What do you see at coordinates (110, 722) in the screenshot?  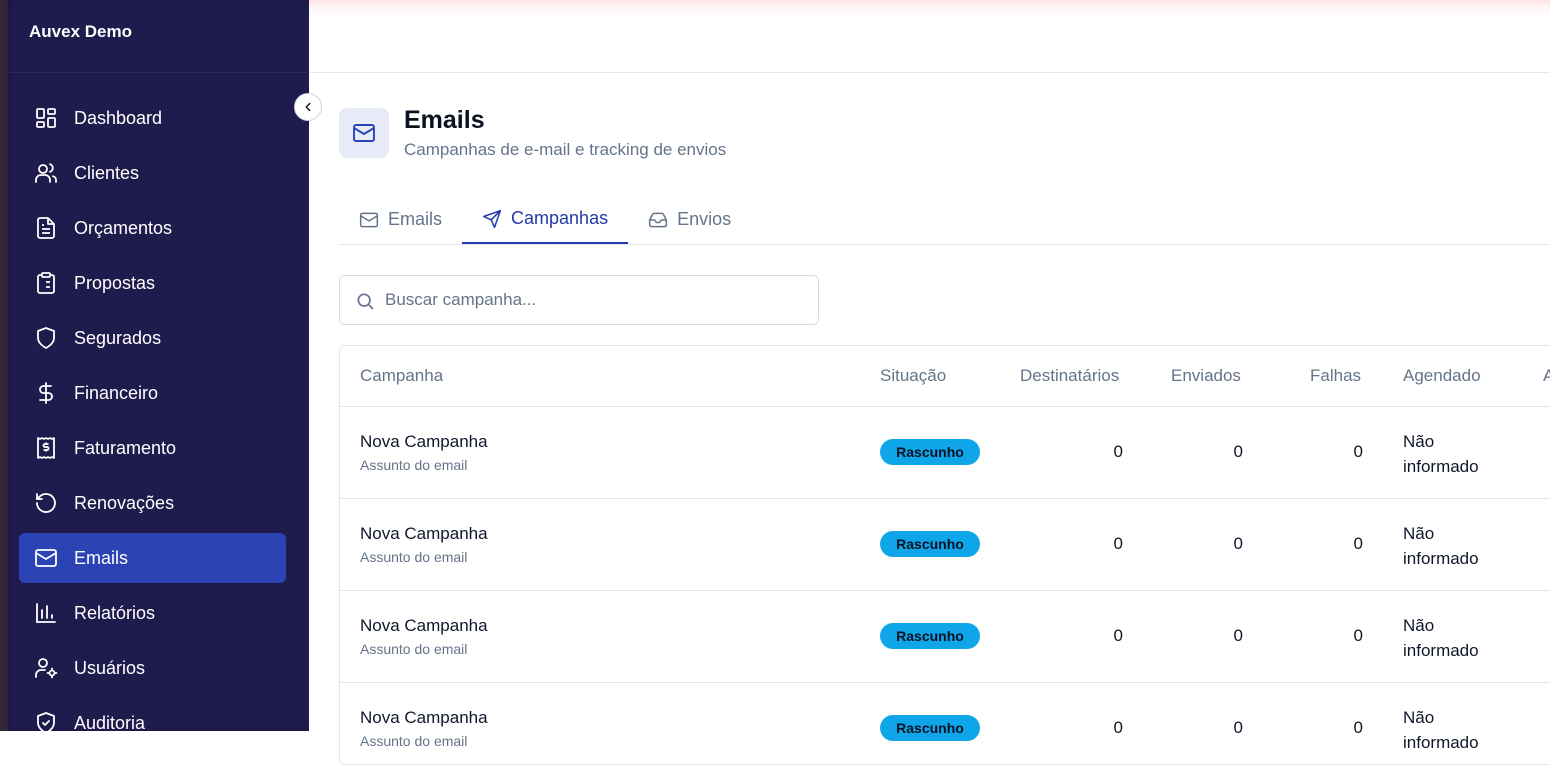 I see `sidebar-item-label: Auditoria` at bounding box center [110, 722].